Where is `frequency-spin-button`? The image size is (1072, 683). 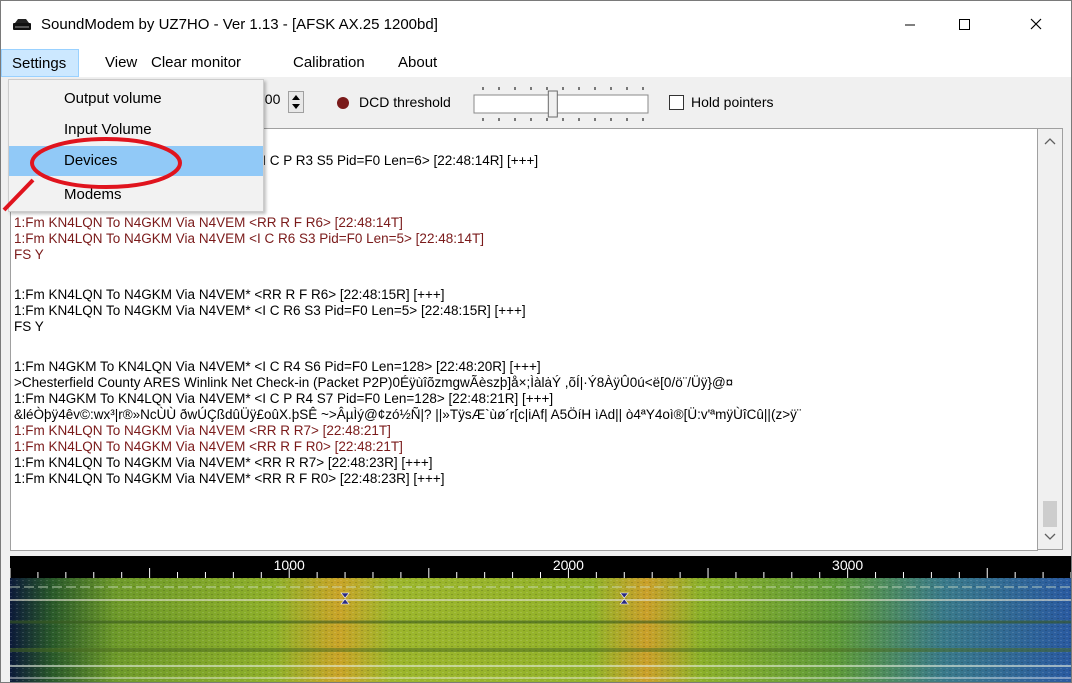 frequency-spin-button is located at coordinates (296, 102).